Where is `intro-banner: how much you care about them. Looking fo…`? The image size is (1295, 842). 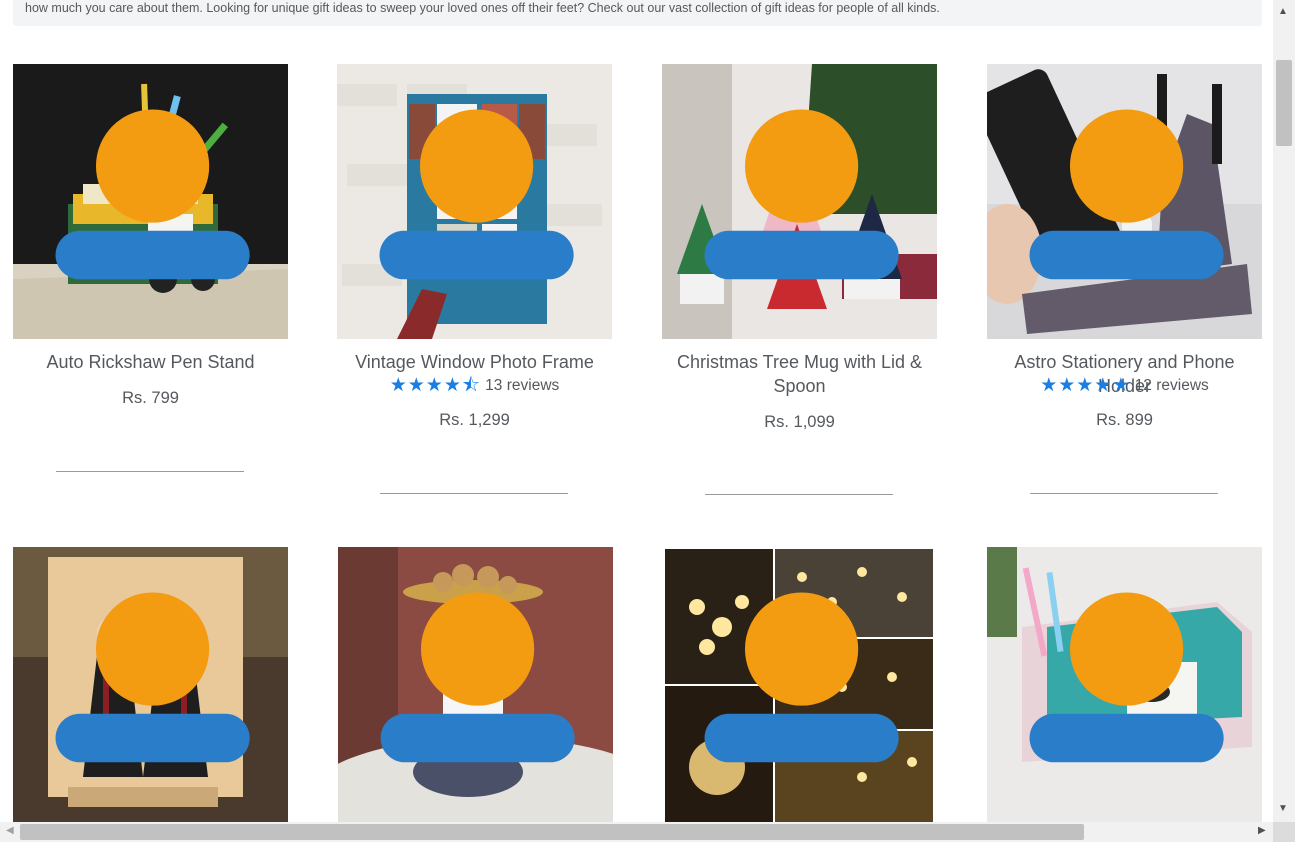
intro-banner: how much you care about them. Looking fo… is located at coordinates (637, 13).